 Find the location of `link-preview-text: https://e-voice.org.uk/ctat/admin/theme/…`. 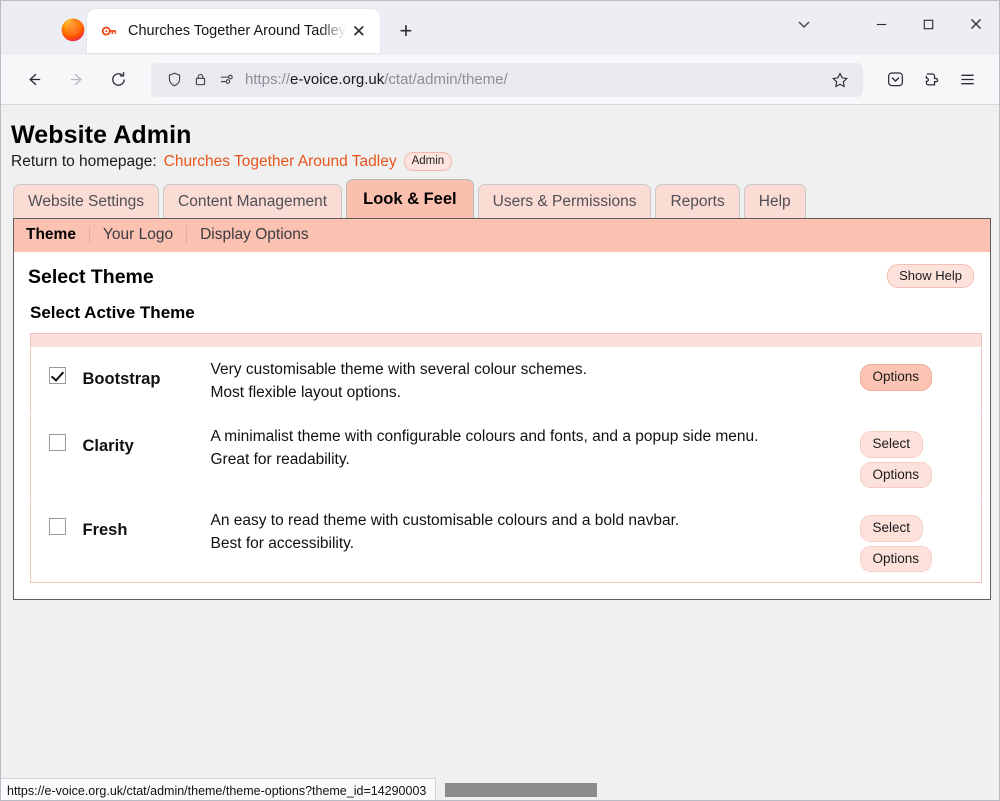

link-preview-text: https://e-voice.org.uk/ctat/admin/theme/… is located at coordinates (219, 789).